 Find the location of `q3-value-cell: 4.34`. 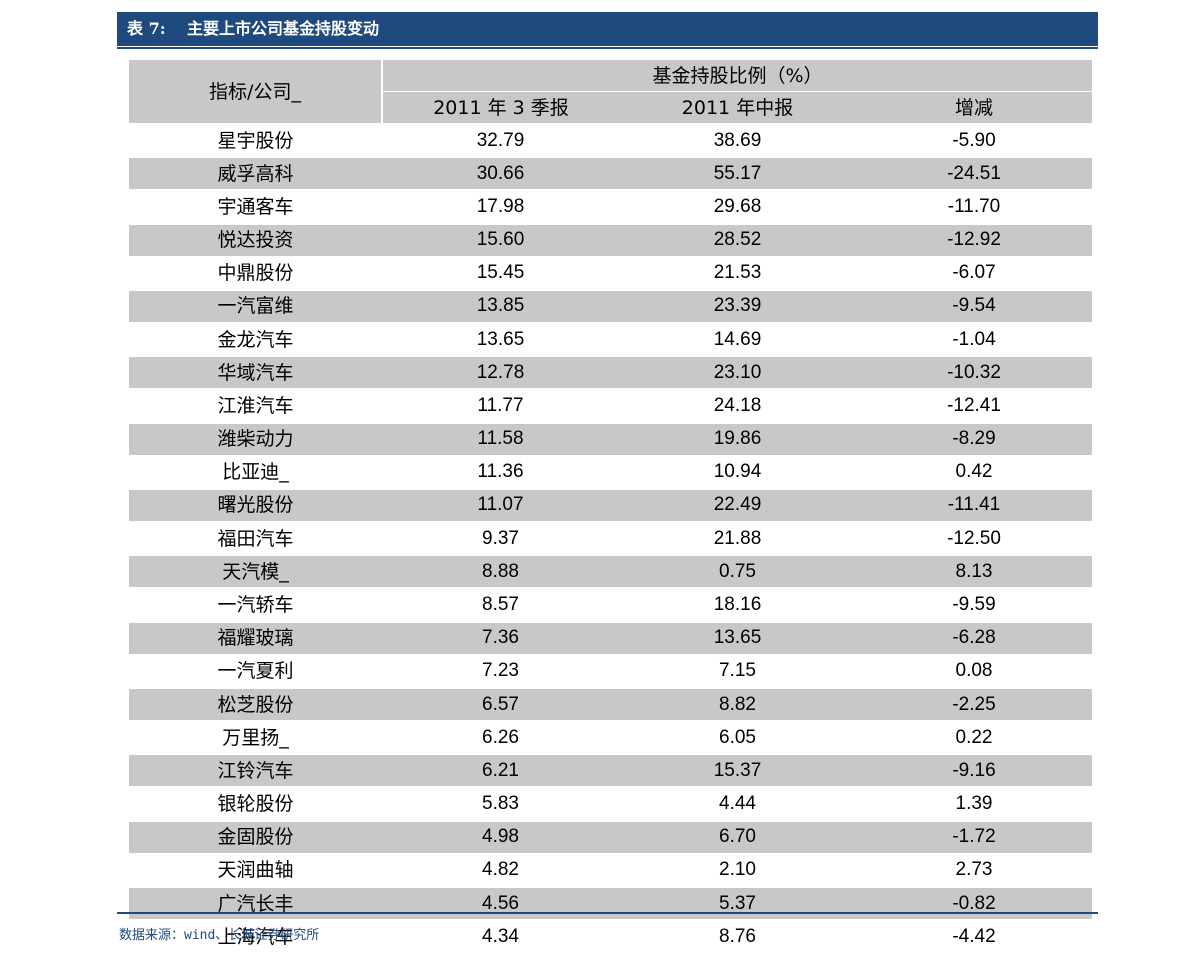

q3-value-cell: 4.34 is located at coordinates (500, 936).